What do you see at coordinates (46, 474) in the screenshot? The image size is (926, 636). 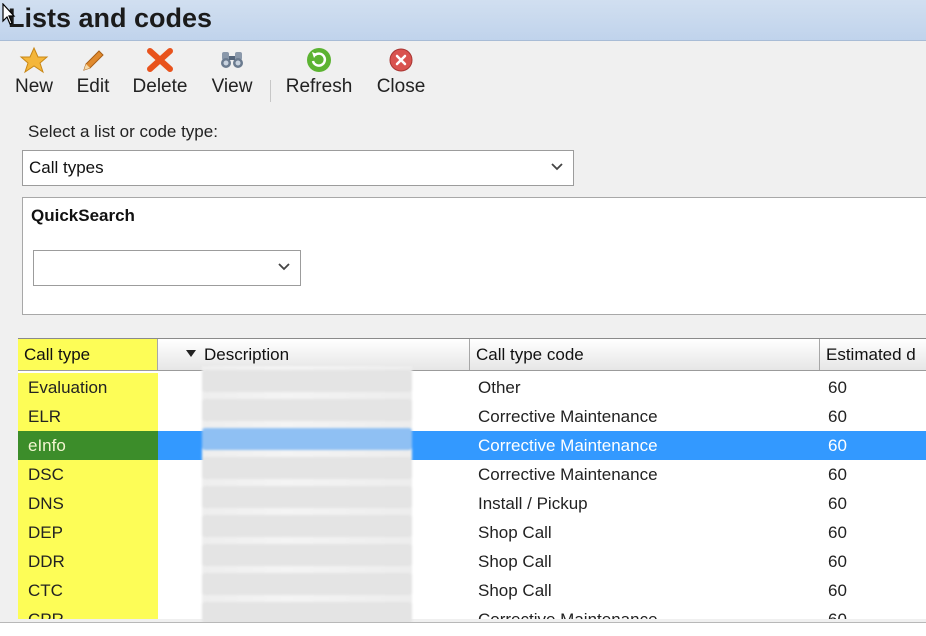 I see `cell-call-type: DSC` at bounding box center [46, 474].